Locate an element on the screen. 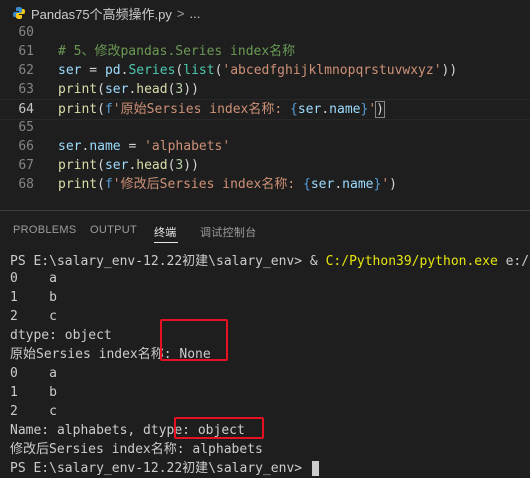 This screenshot has height=478, width=530. highlight-box-alphabets is located at coordinates (219, 428).